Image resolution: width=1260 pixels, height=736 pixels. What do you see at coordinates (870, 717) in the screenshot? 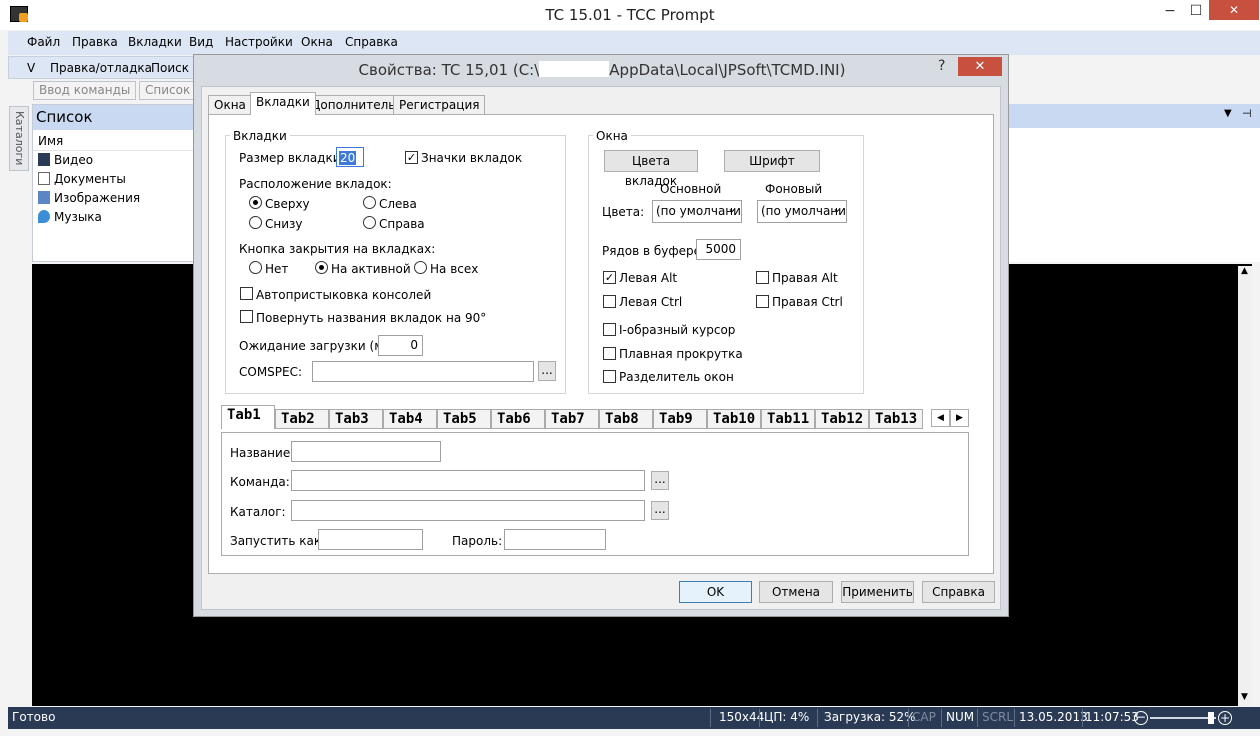
I see `status-load: Загрузка: 52%` at bounding box center [870, 717].